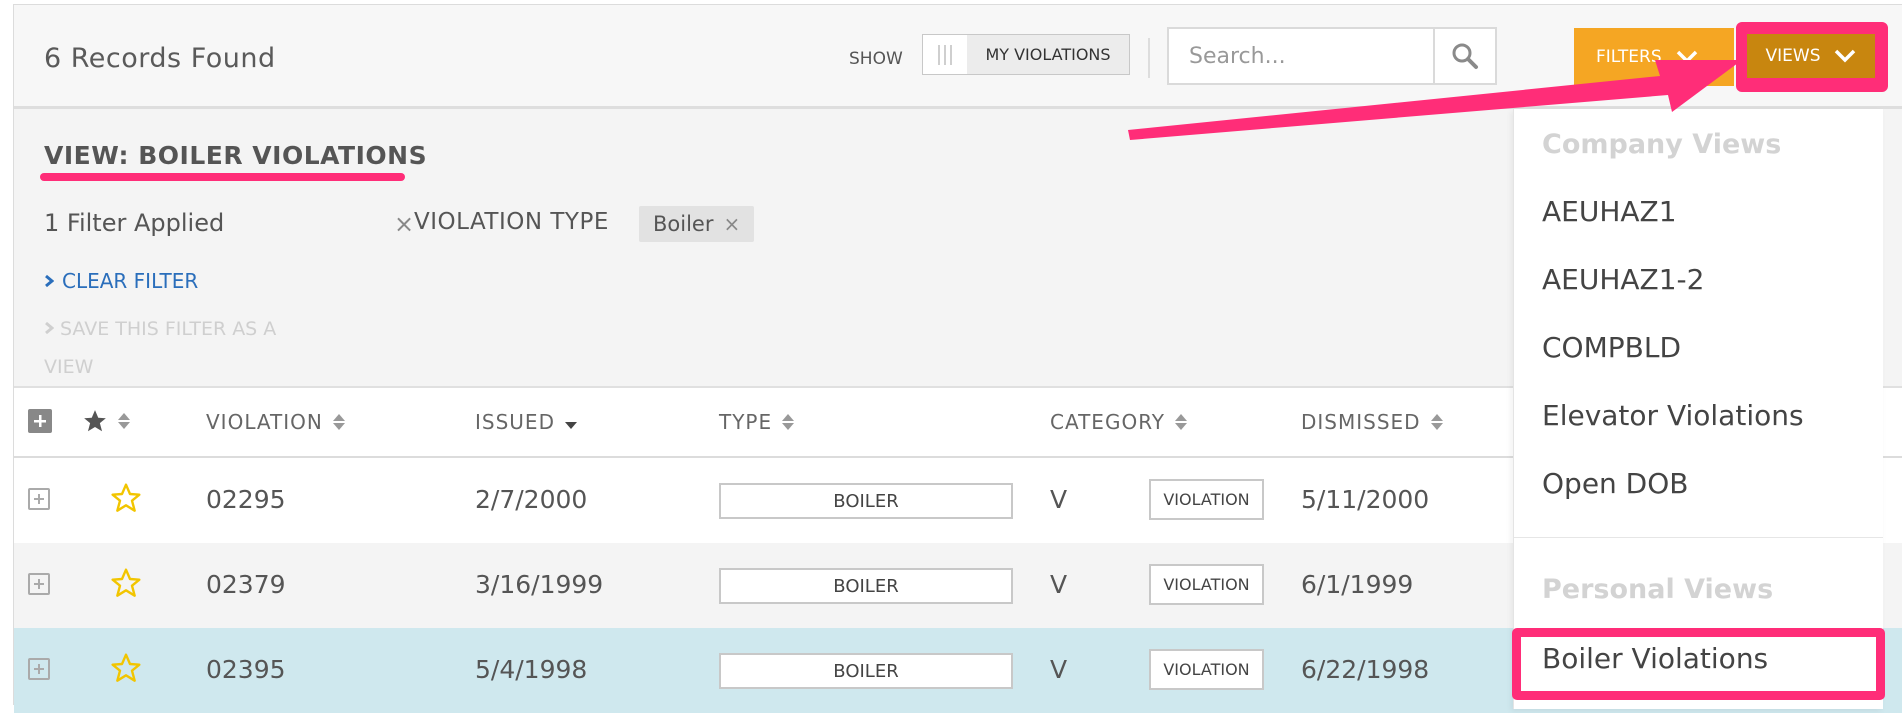 Image resolution: width=1902 pixels, height=713 pixels. What do you see at coordinates (246, 499) in the screenshot?
I see `violation-number: 02295` at bounding box center [246, 499].